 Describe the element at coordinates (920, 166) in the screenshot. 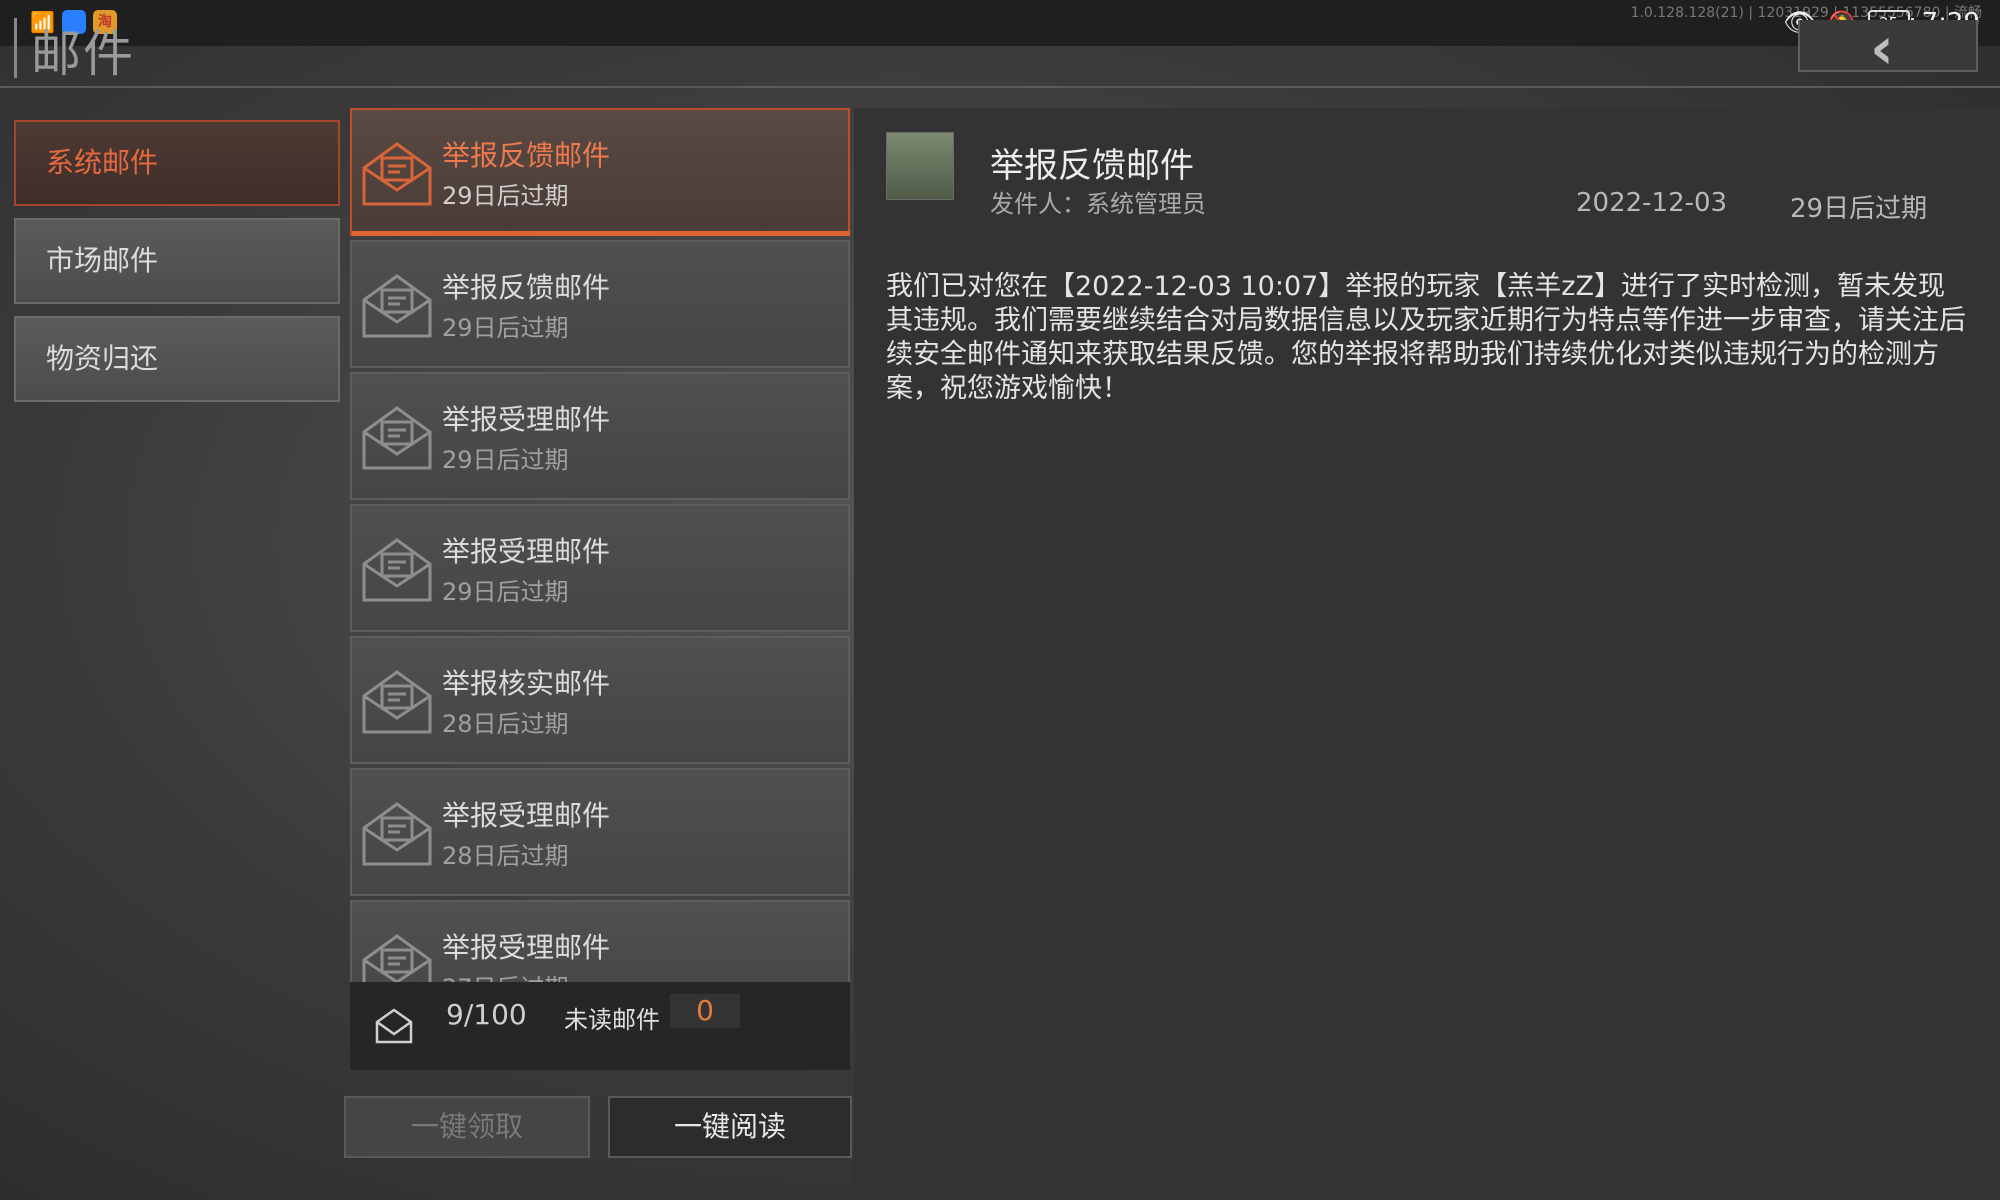

I see `avatar` at that location.